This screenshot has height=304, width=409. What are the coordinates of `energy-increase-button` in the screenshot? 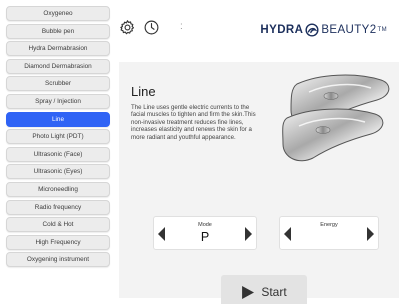 It's located at (370, 234).